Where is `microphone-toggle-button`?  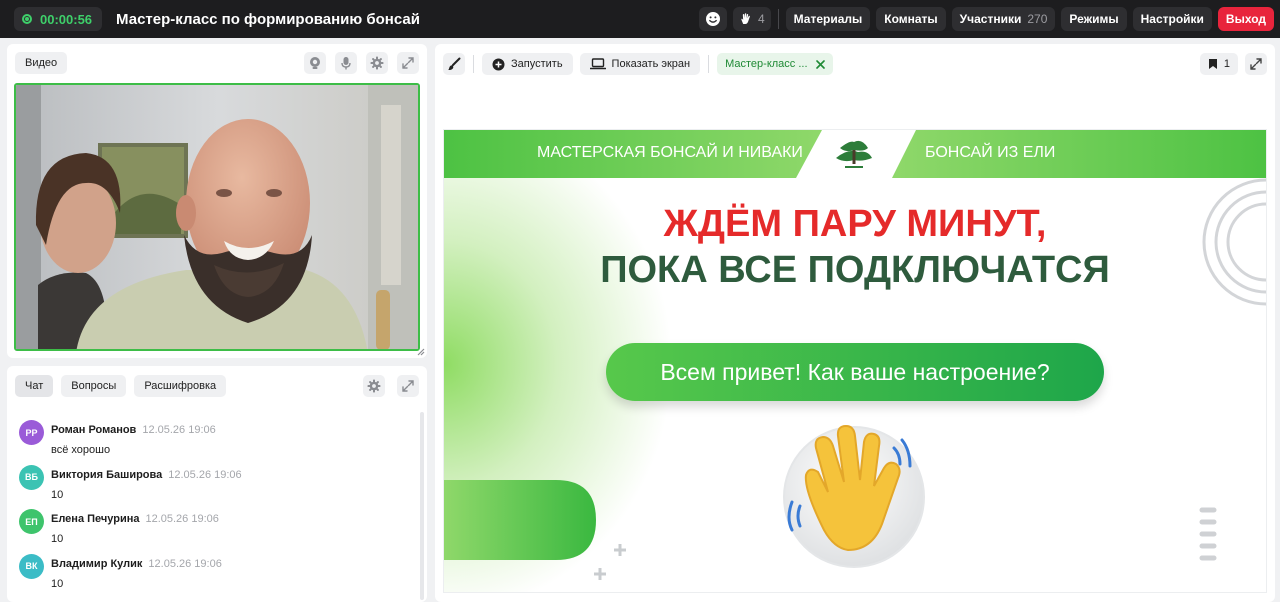 microphone-toggle-button is located at coordinates (346, 63).